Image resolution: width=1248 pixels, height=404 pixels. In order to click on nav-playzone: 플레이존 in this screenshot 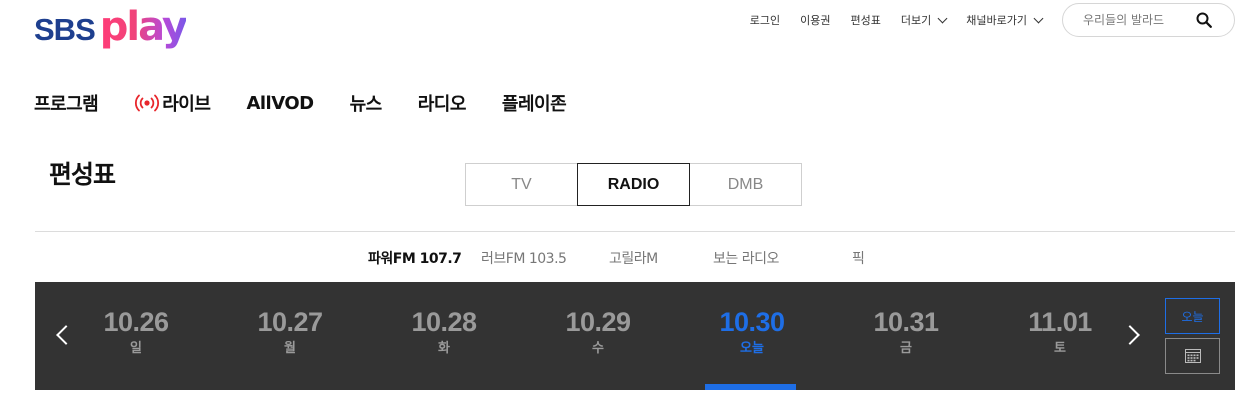, I will do `click(534, 103)`.